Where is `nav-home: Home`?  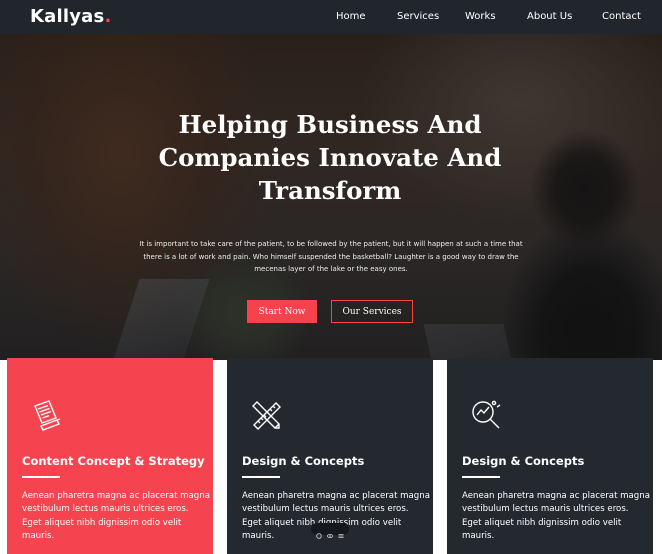
nav-home: Home is located at coordinates (351, 16).